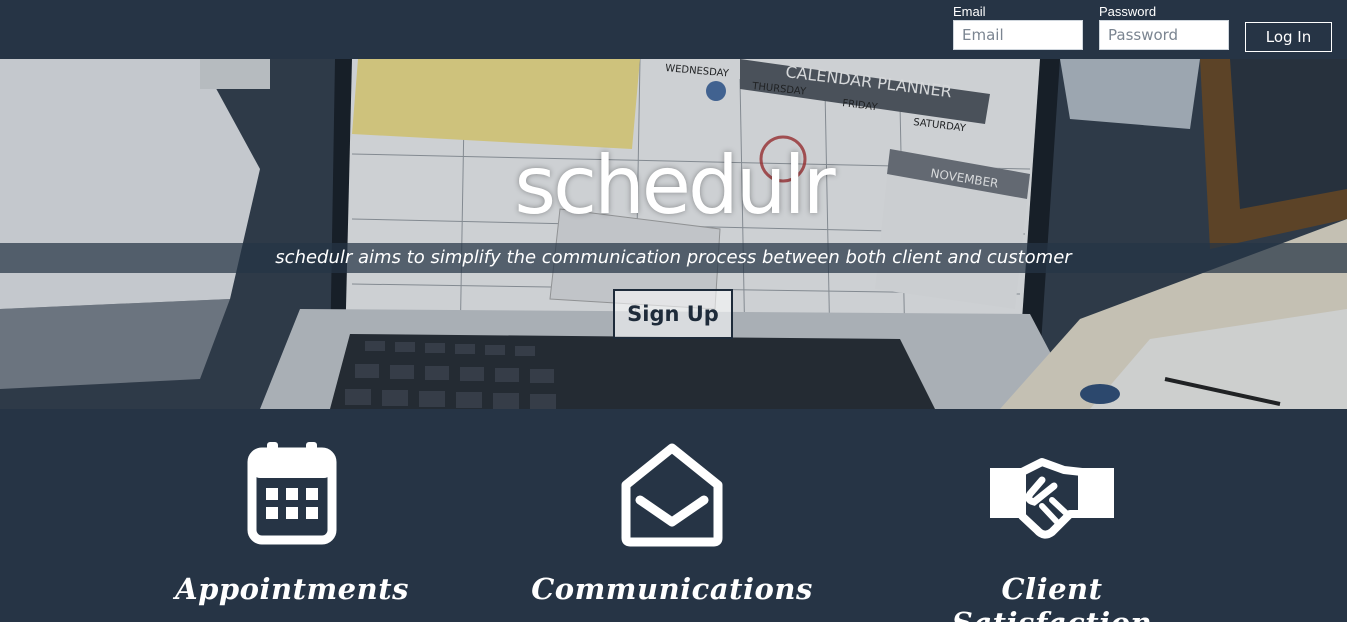 The image size is (1347, 622). What do you see at coordinates (674, 185) in the screenshot?
I see `hero-title: schedulr` at bounding box center [674, 185].